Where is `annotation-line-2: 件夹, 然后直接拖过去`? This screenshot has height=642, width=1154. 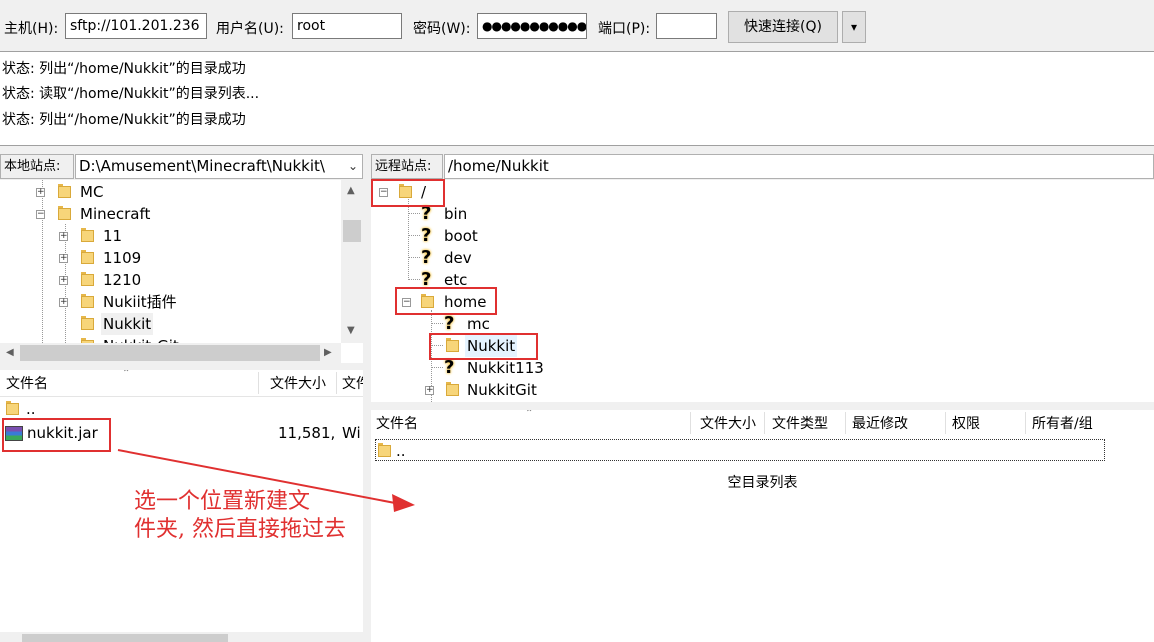
annotation-line-2: 件夹, 然后直接拖过去 is located at coordinates (240, 529).